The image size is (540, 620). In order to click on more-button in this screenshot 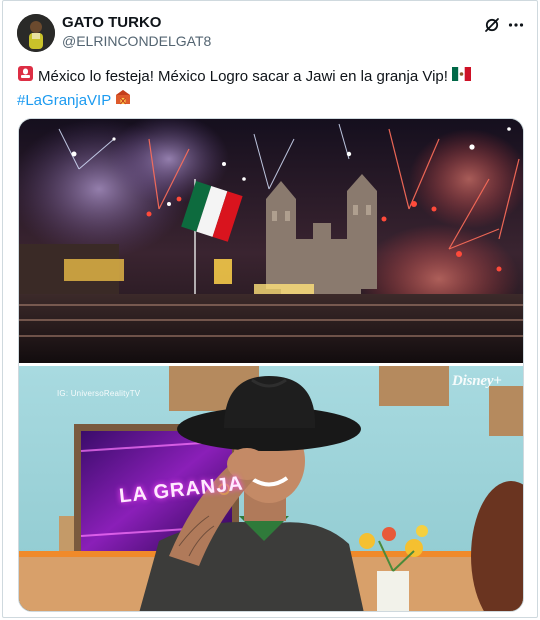, I will do `click(516, 25)`.